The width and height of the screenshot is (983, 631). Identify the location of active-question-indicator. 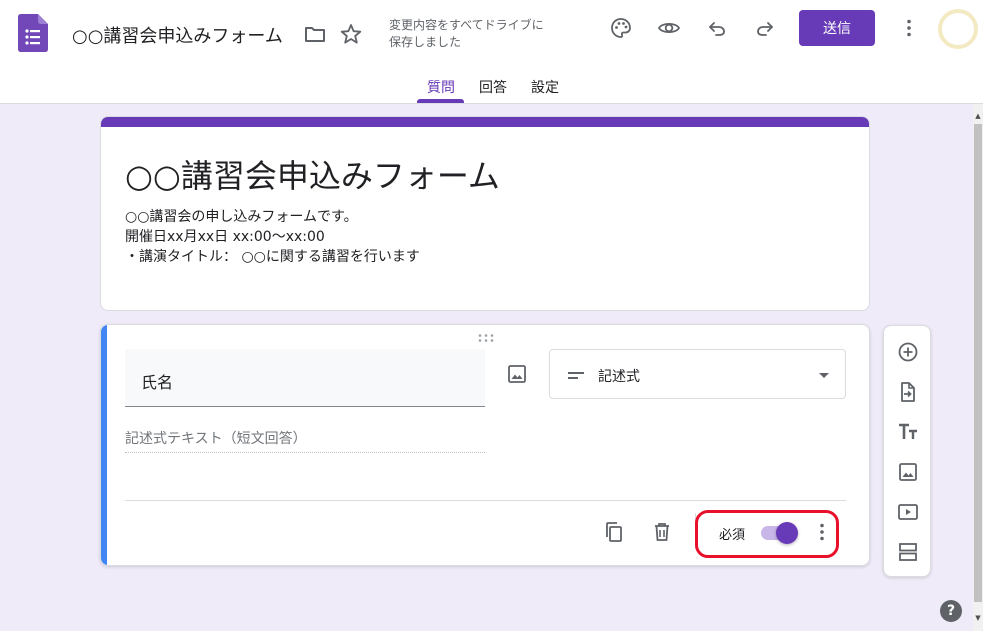
(104, 445).